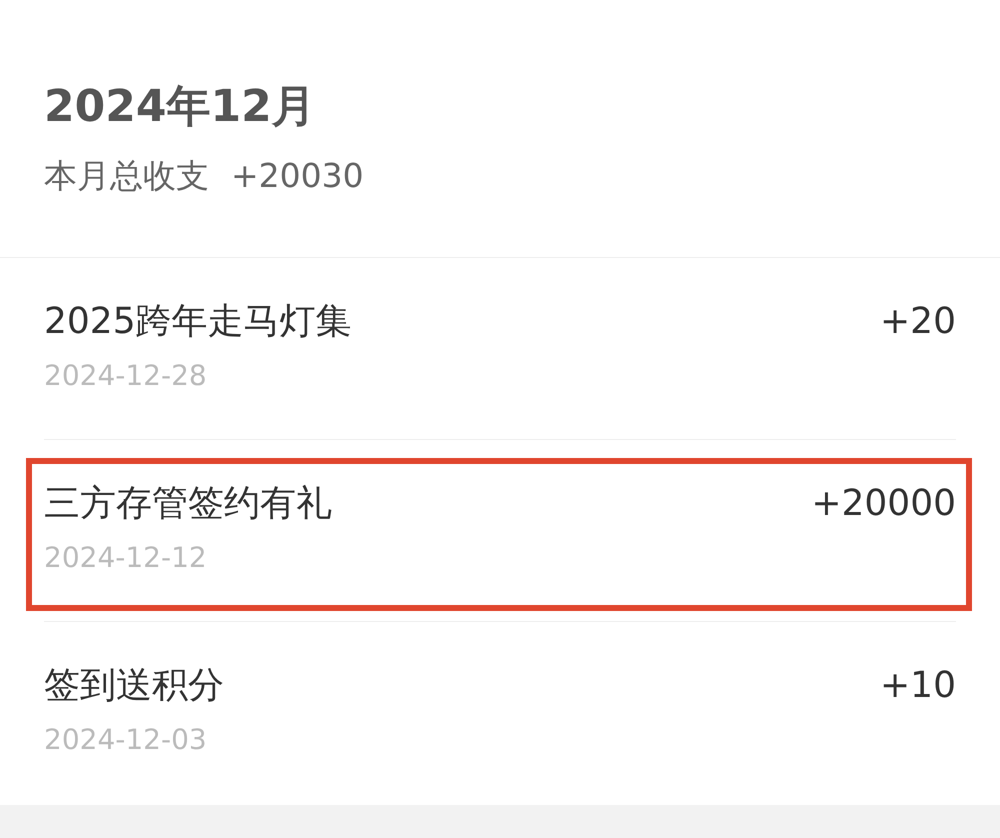  I want to click on record-amount: +10, so click(918, 686).